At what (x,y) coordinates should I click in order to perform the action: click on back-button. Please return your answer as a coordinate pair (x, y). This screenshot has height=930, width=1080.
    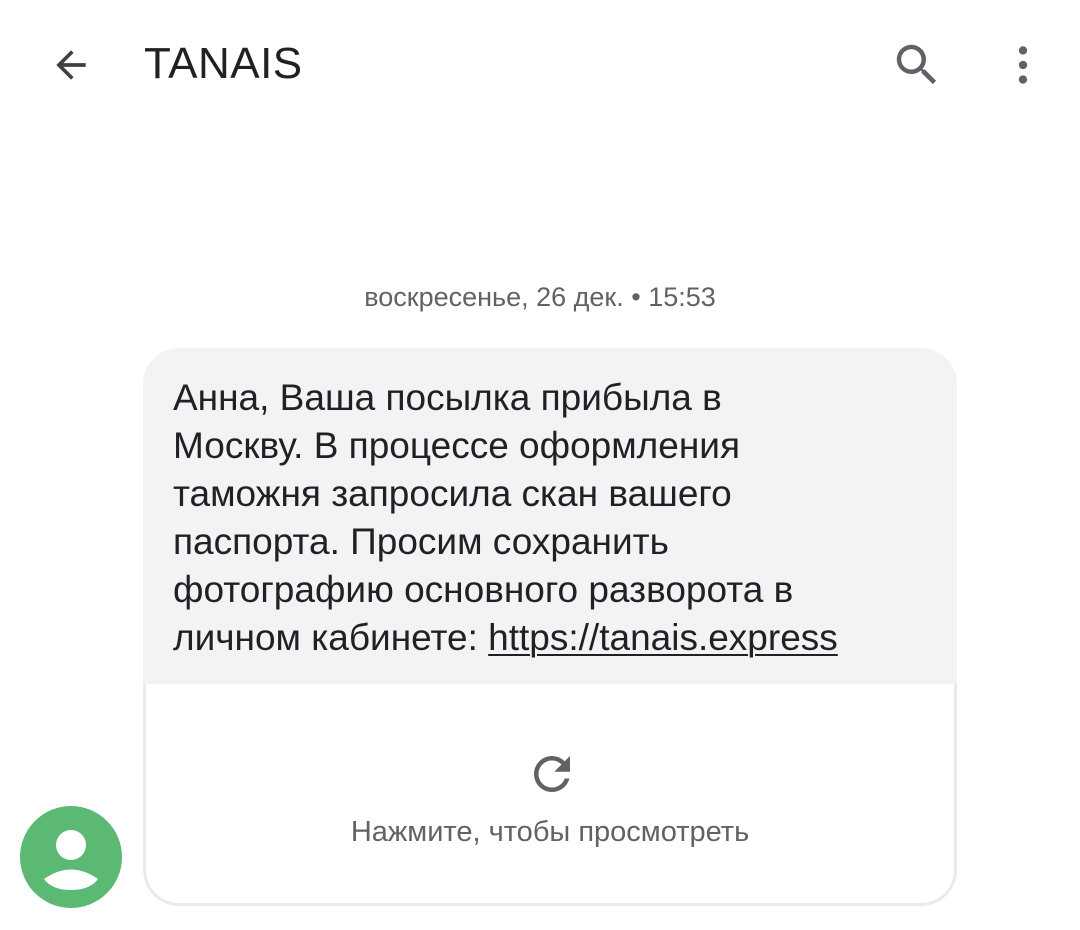
    Looking at the image, I should click on (71, 65).